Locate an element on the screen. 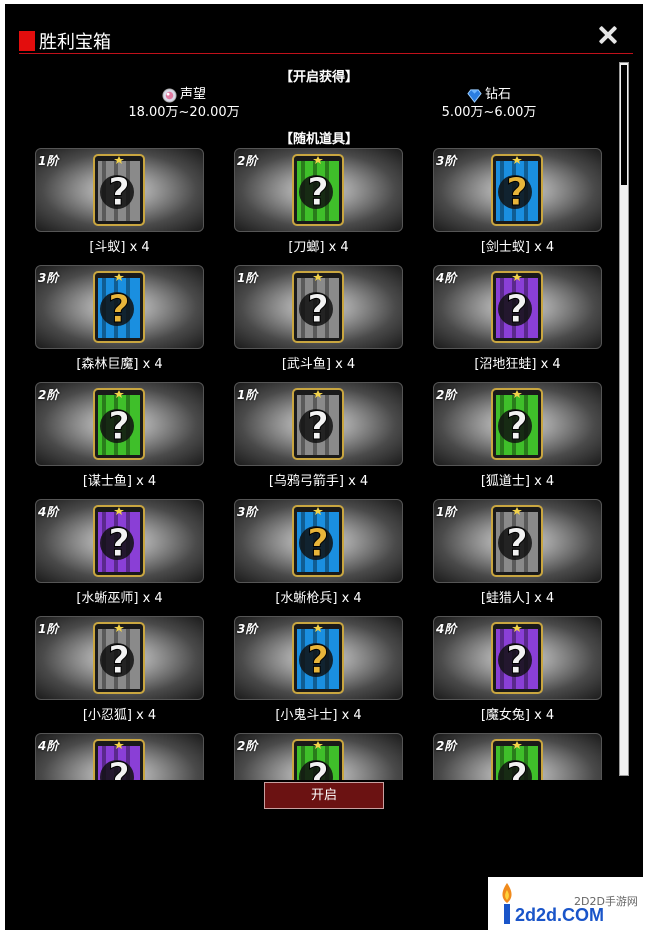 This screenshot has height=934, width=650. item-card: 2阶? [谋士鱼] x 4 is located at coordinates (119, 435).